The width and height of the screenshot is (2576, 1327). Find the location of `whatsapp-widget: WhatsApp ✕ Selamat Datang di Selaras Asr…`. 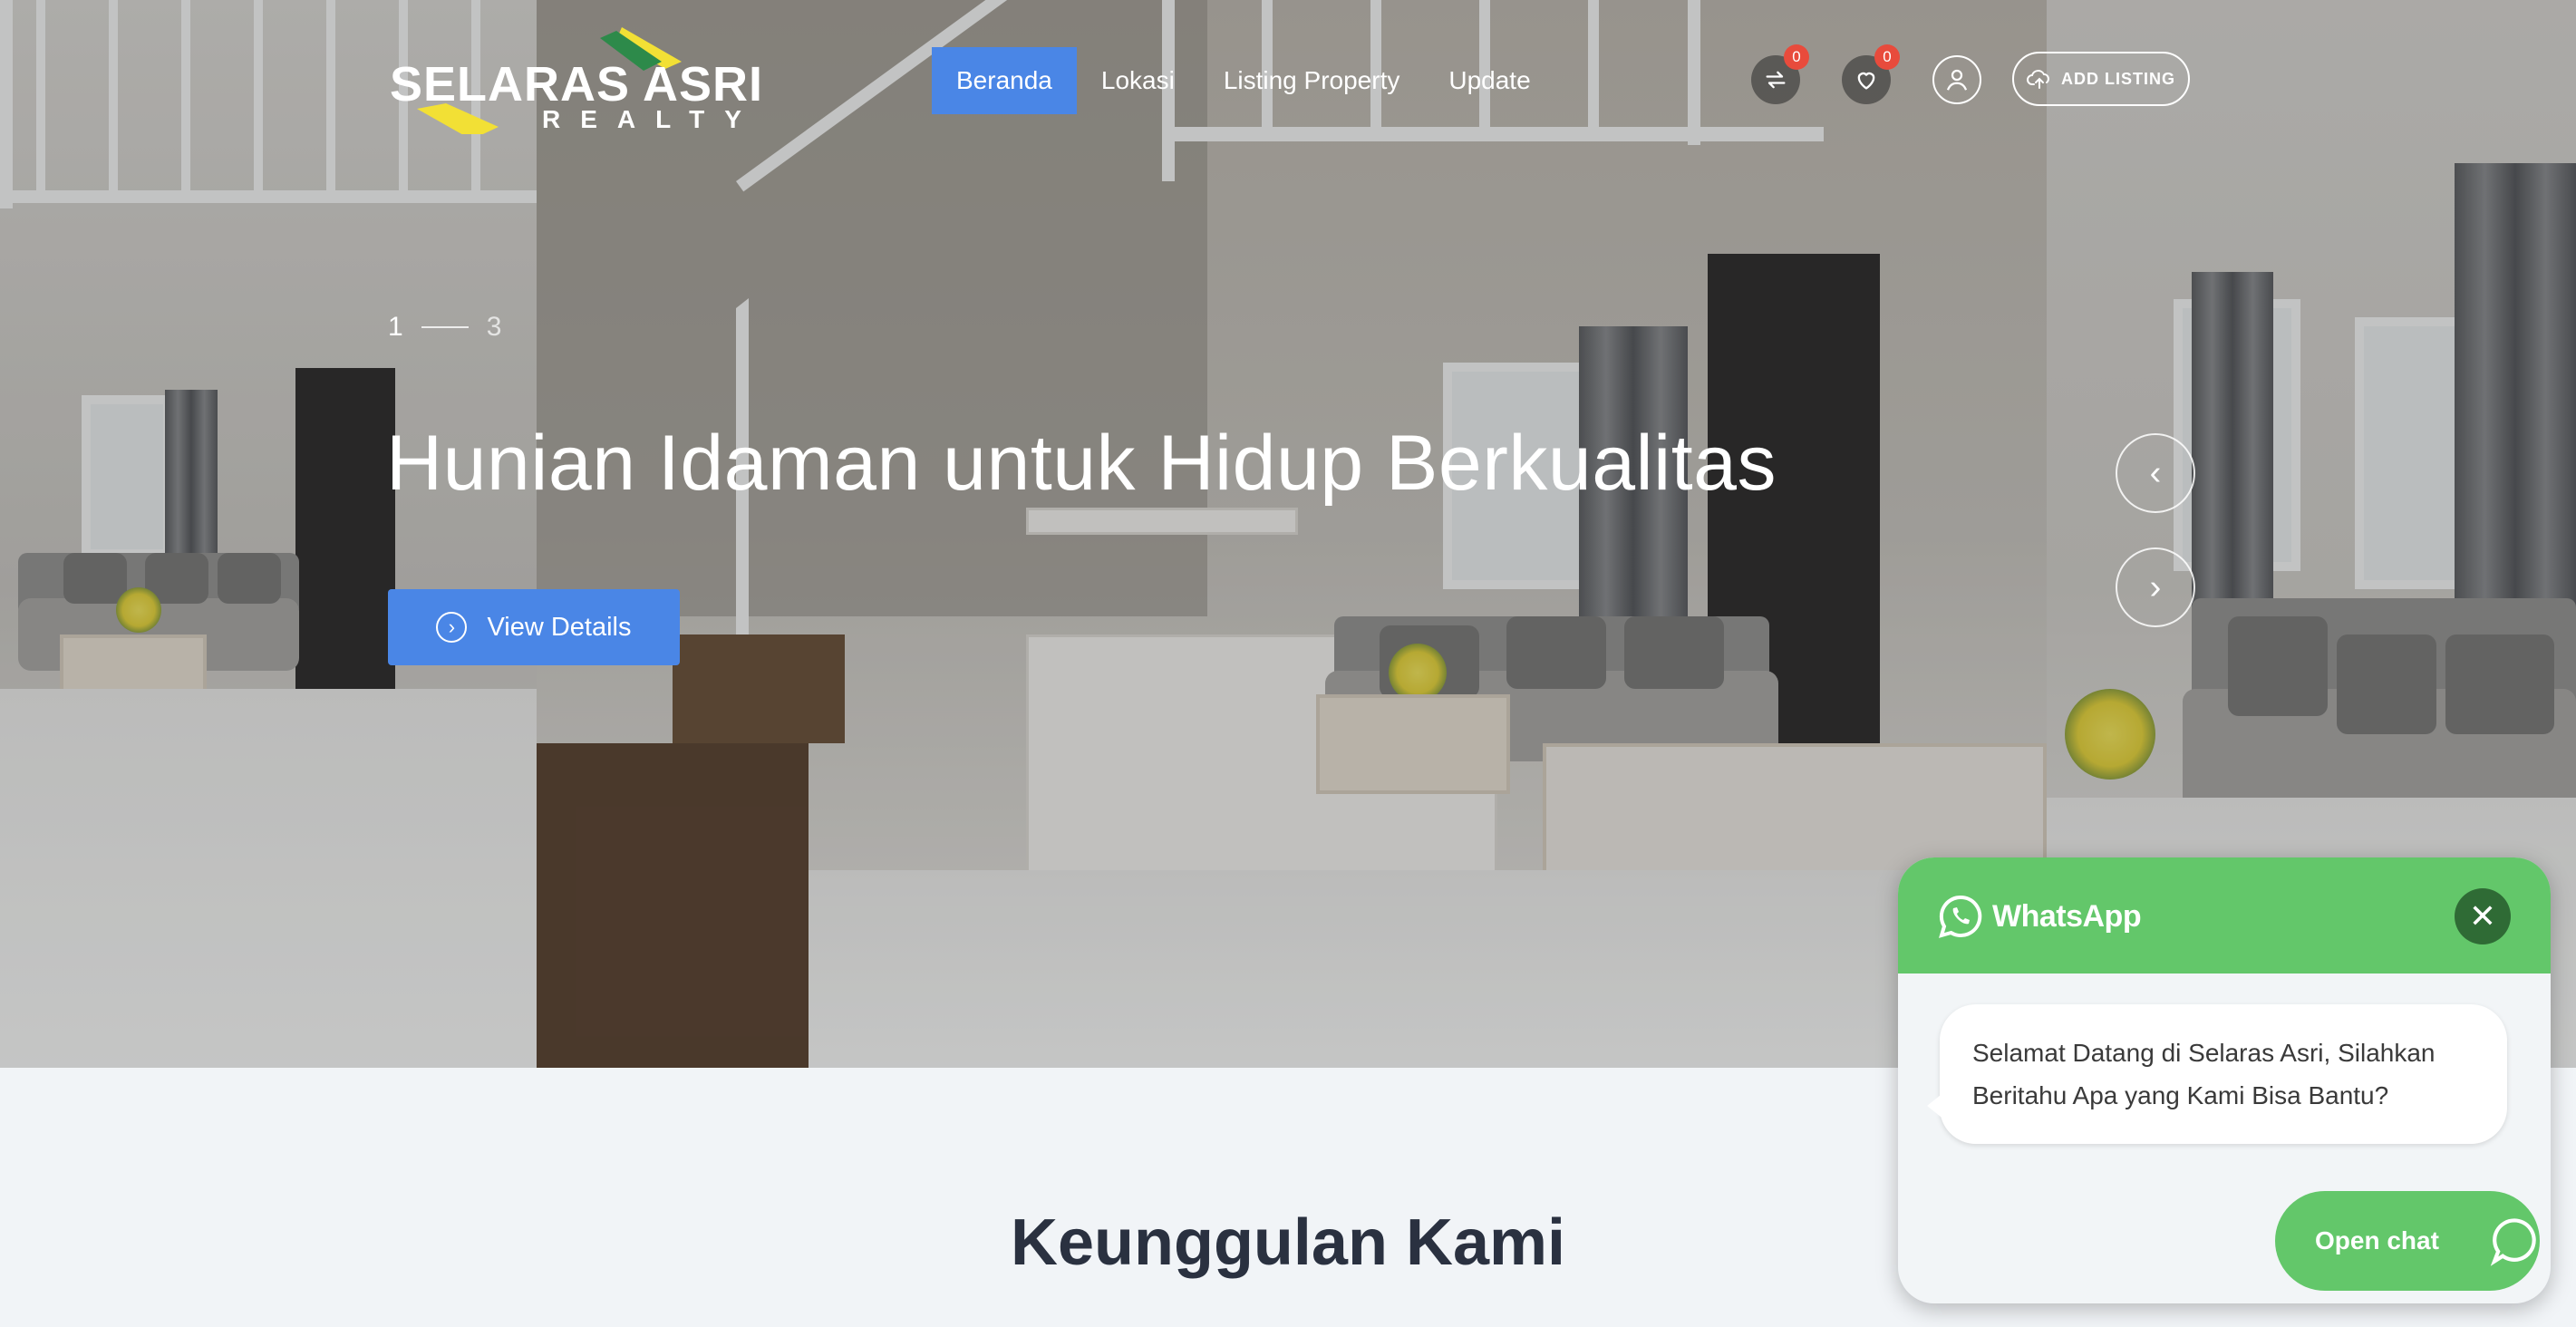

whatsapp-widget: WhatsApp ✕ Selamat Datang di Selaras Asr… is located at coordinates (2224, 1080).